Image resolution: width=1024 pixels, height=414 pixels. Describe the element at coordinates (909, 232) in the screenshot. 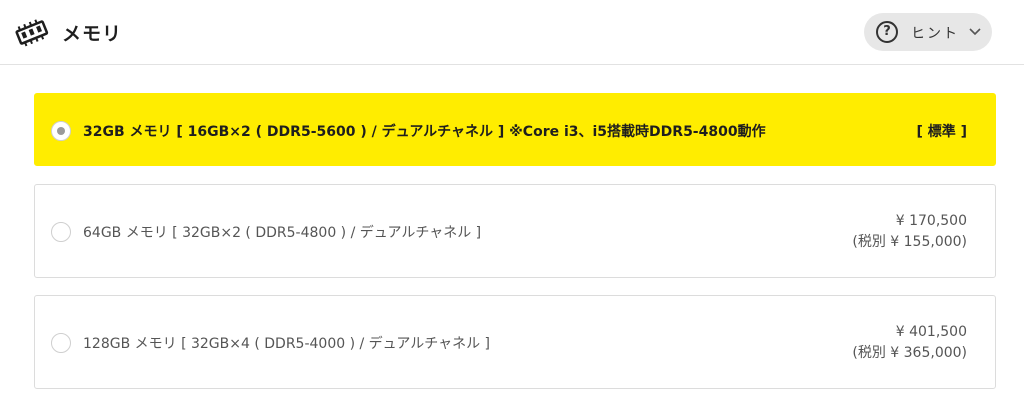

I see `option-price: ¥ 170,500 (税別 ¥ 155,000)` at that location.